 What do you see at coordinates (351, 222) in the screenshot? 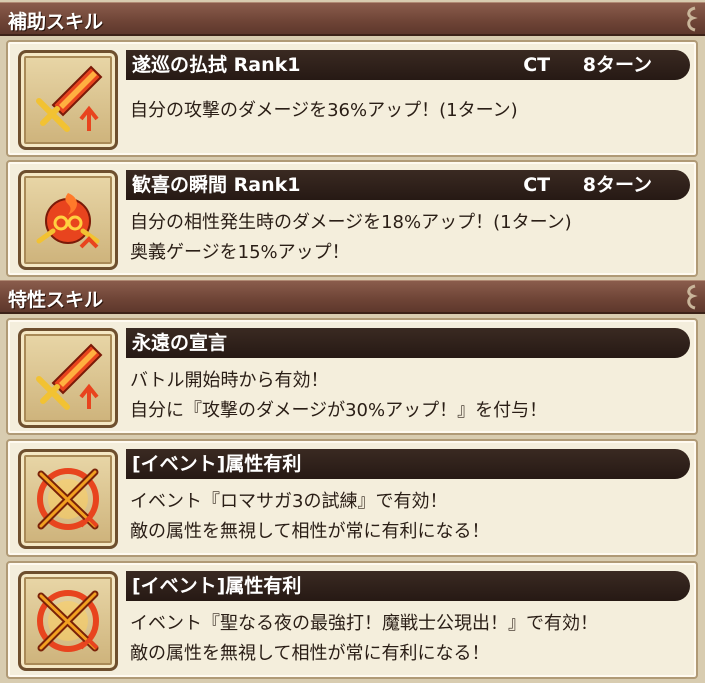
I see `description-line: 自分の相性発生時のダメージを18%アップ！(1ターン)` at bounding box center [351, 222].